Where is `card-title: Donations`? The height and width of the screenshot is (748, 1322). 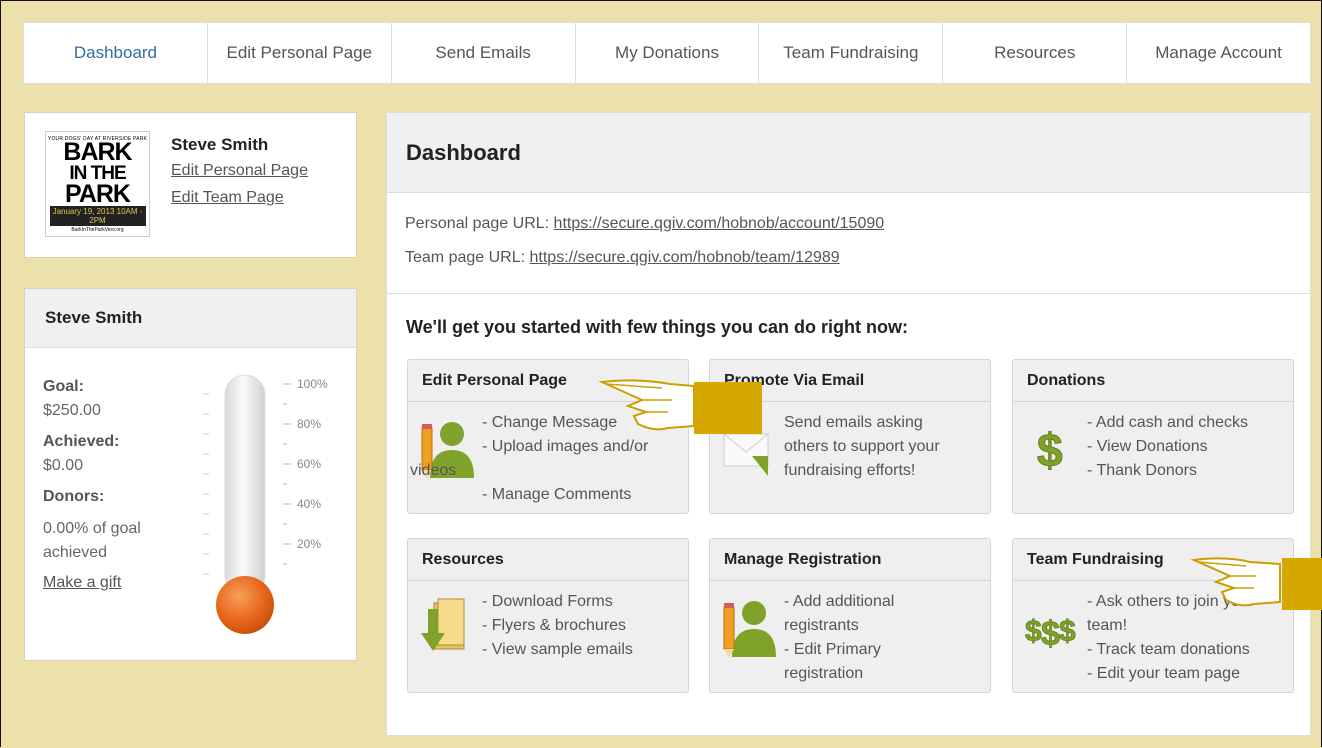 card-title: Donations is located at coordinates (1153, 381).